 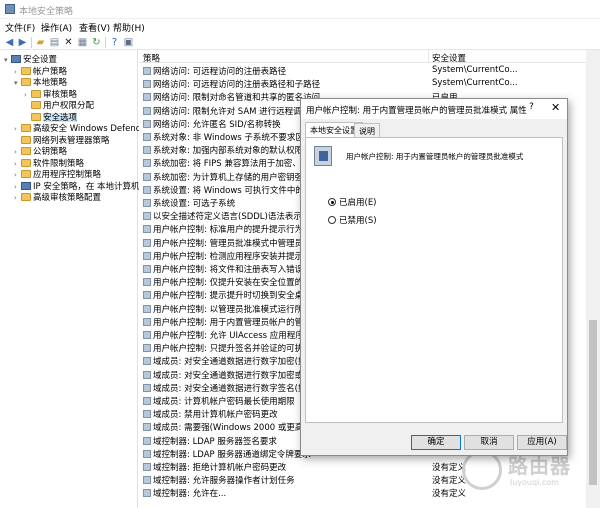 What do you see at coordinates (46, 12) in the screenshot?
I see `window-title: 本地安全策略` at bounding box center [46, 12].